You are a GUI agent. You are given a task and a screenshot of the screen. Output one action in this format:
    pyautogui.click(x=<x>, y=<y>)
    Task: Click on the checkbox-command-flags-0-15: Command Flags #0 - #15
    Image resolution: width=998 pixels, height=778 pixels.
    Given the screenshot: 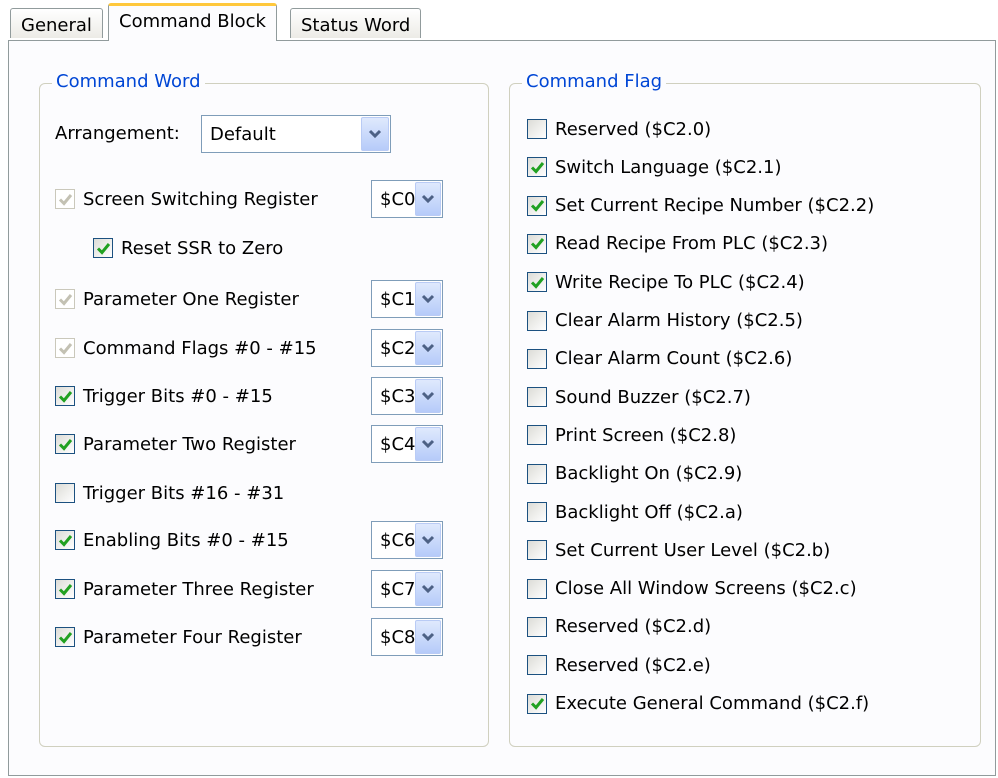 What is the action you would take?
    pyautogui.click(x=186, y=348)
    